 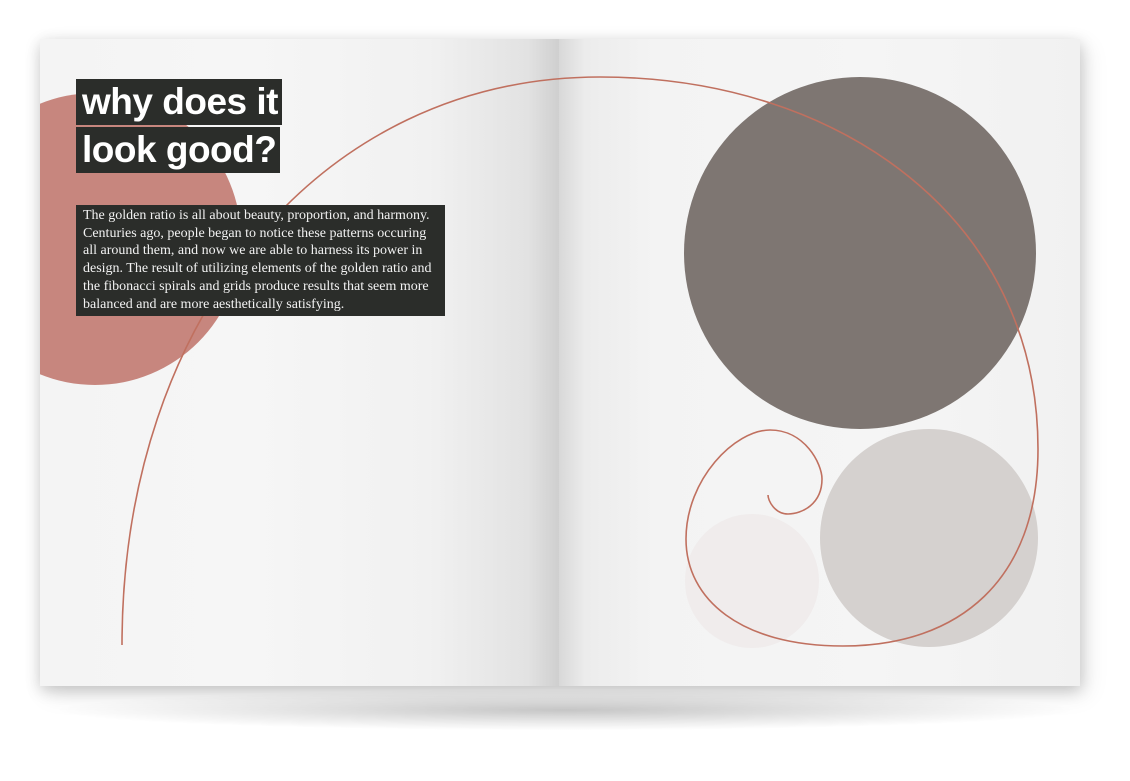 What do you see at coordinates (752, 581) in the screenshot?
I see `small-gray-circle` at bounding box center [752, 581].